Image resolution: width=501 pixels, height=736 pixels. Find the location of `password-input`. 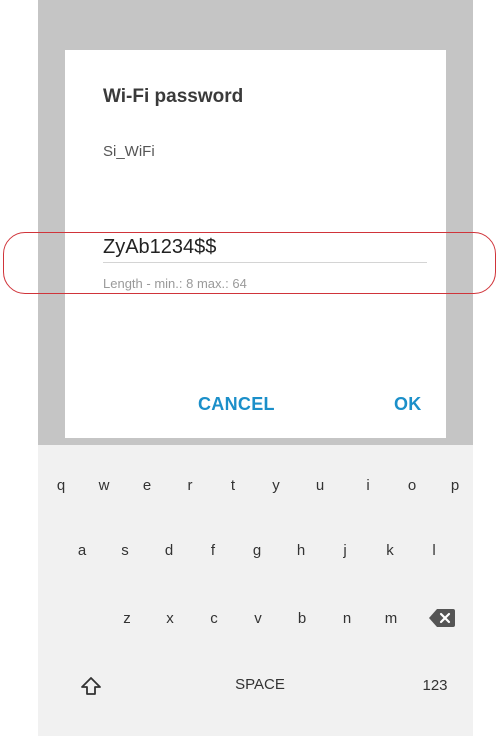

password-input is located at coordinates (265, 247).